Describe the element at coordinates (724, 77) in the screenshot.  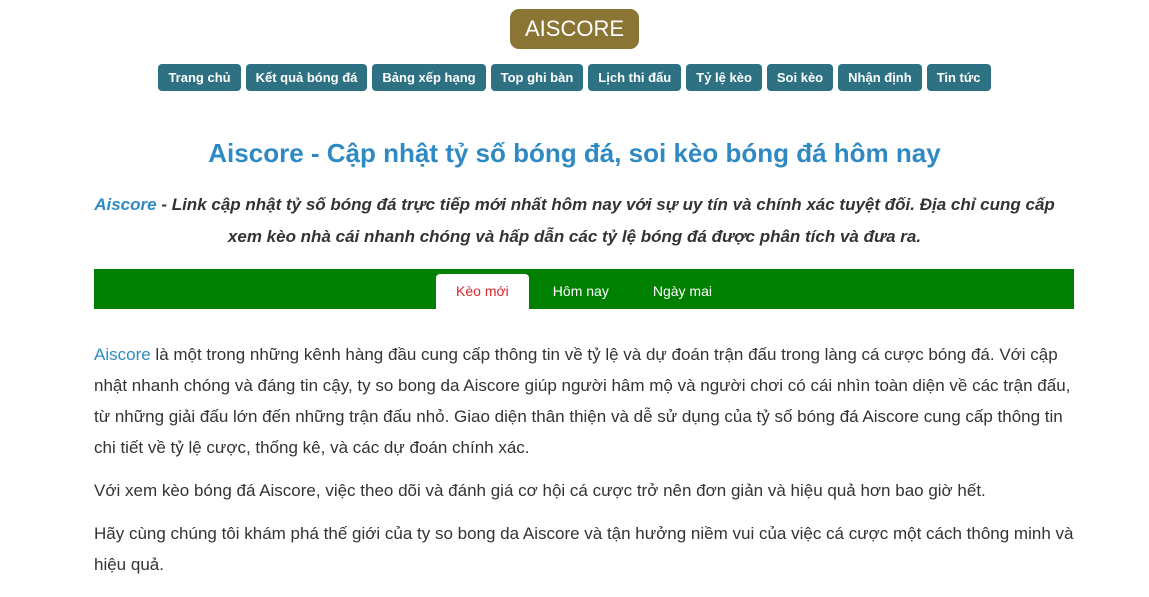
I see `nav-item-odds: Tỷ lệ kèo` at that location.